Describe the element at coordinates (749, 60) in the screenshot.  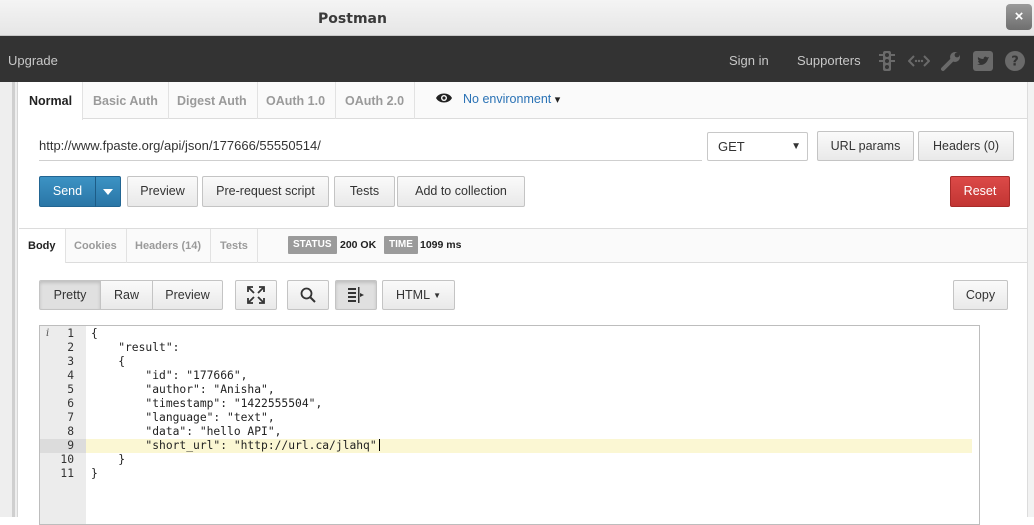
I see `sign-in-link: Sign in` at that location.